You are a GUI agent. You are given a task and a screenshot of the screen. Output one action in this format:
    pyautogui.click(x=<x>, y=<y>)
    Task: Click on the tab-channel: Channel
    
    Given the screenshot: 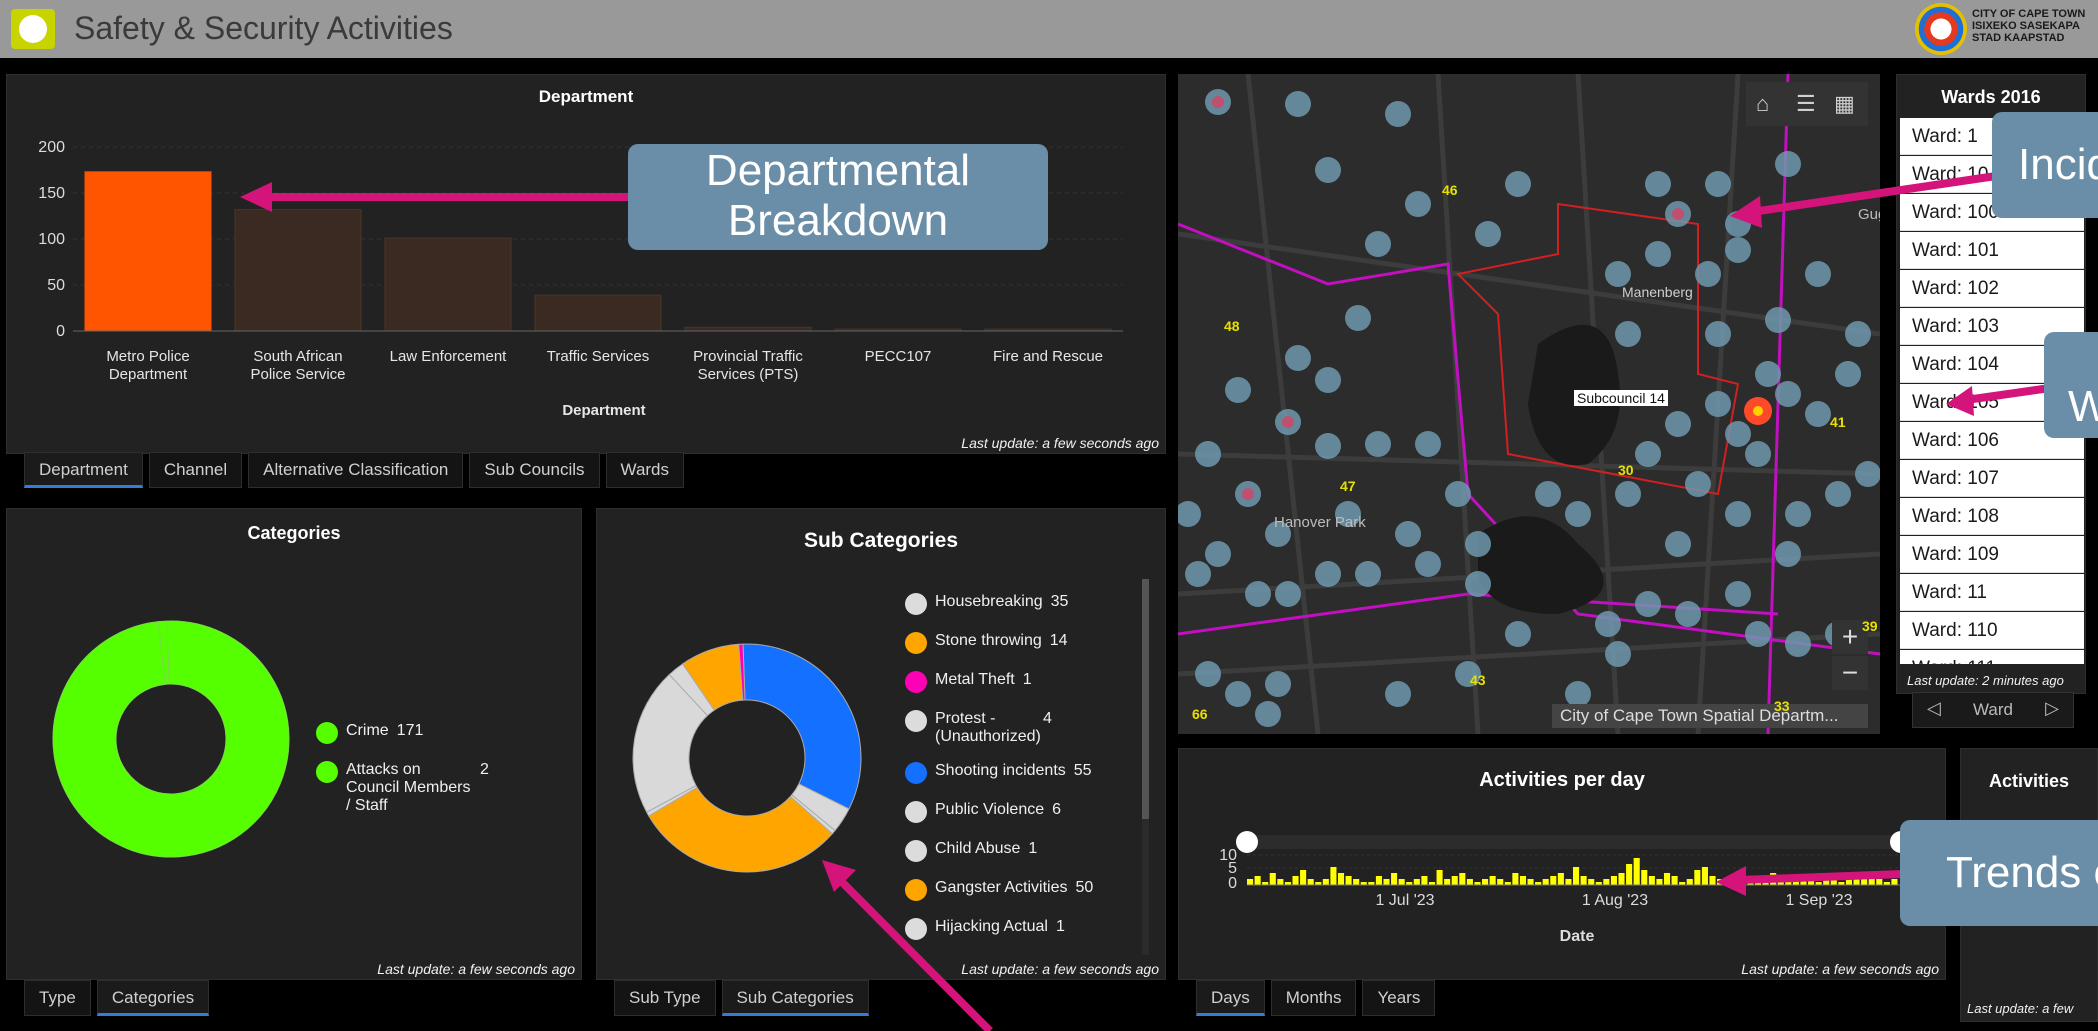 What is the action you would take?
    pyautogui.click(x=195, y=470)
    